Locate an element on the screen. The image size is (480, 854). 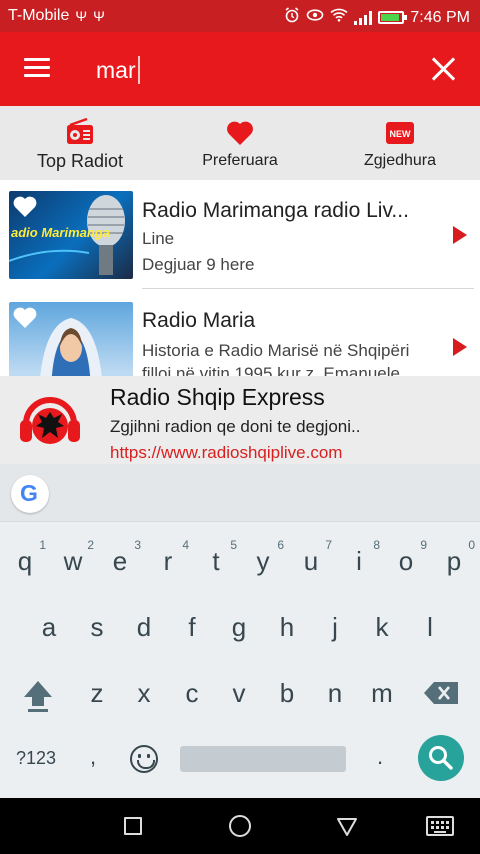
key-w: w2 is located at coordinates (73, 557).